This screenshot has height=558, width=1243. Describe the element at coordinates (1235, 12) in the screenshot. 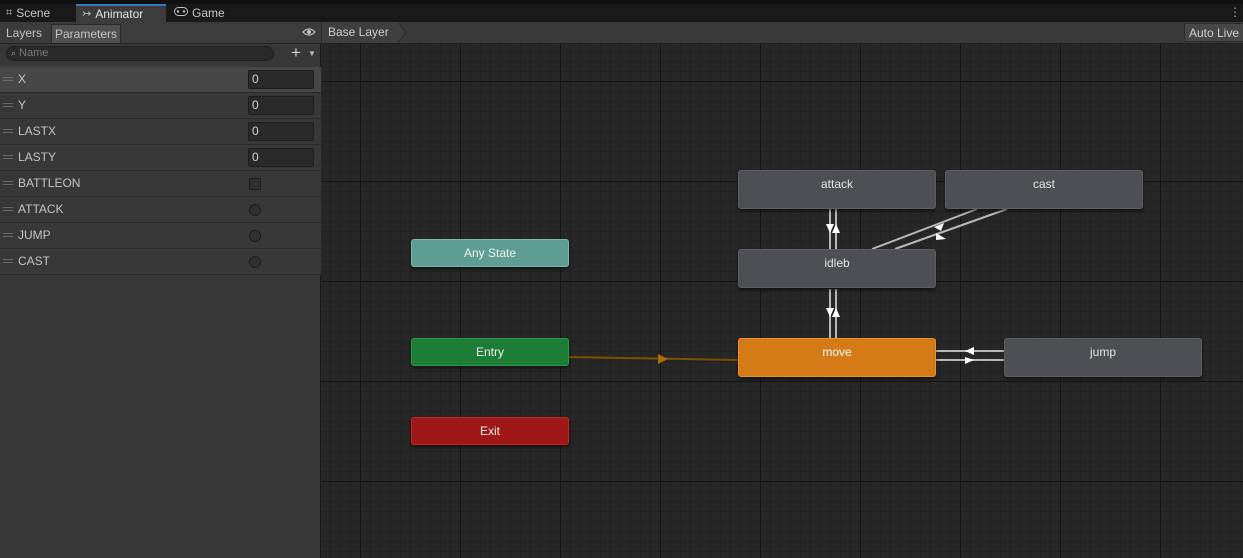

I see `kebab-menu-icon: ⋮` at that location.